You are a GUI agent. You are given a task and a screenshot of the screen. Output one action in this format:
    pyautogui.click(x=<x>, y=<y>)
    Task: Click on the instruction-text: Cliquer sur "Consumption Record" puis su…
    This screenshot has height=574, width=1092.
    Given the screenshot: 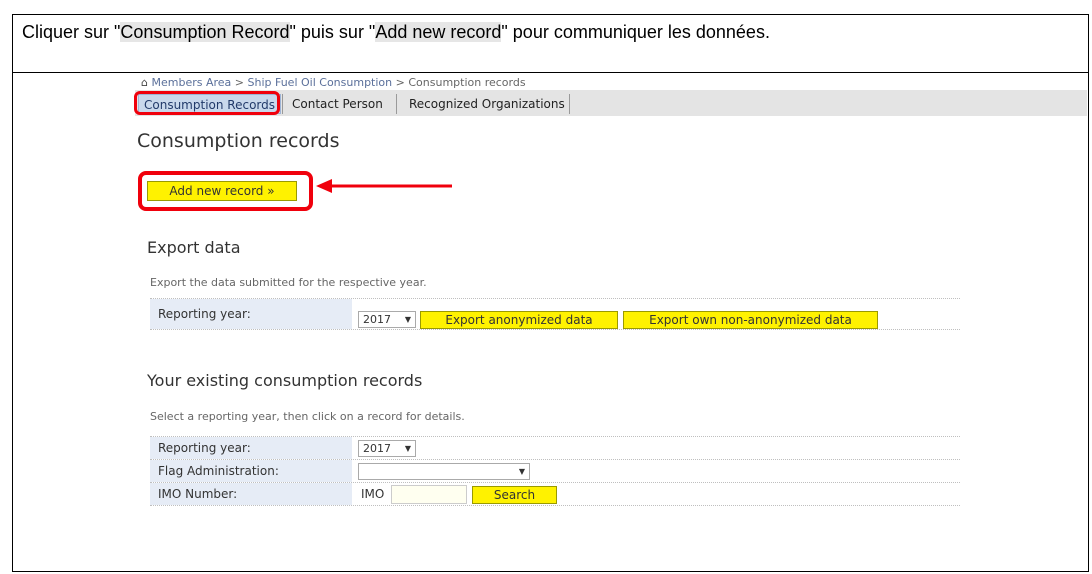 What is the action you would take?
    pyautogui.click(x=396, y=32)
    